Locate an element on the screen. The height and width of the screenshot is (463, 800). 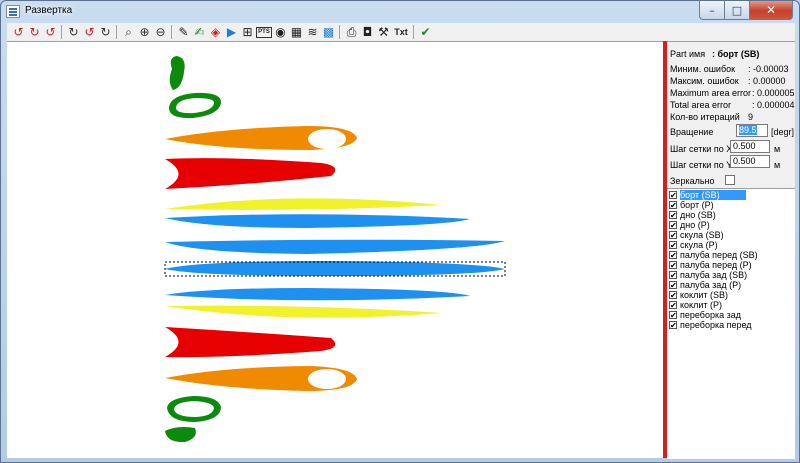
bottom-shape-p is located at coordinates (317, 294).